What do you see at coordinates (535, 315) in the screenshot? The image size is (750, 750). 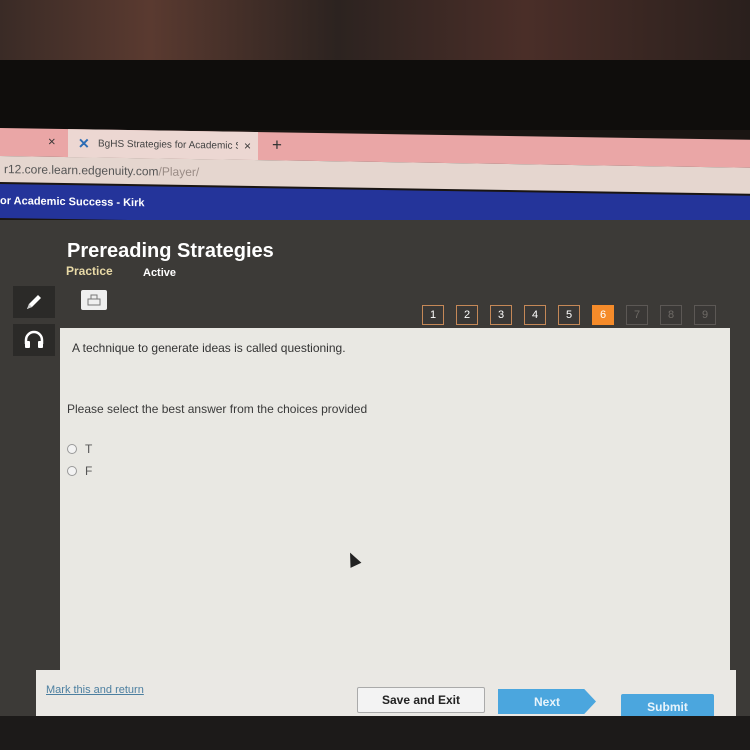 I see `question-nav-button: 4` at bounding box center [535, 315].